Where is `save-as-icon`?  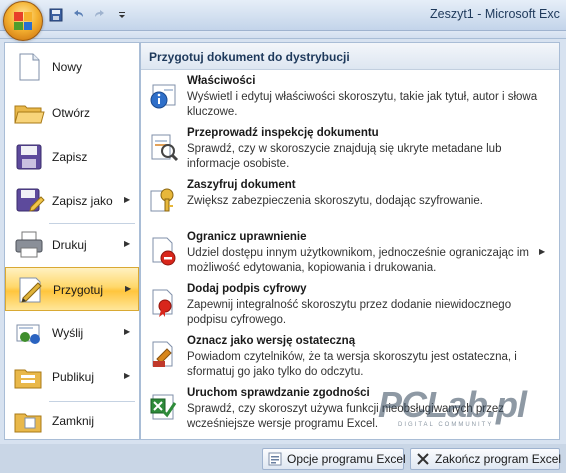
save-as-icon is located at coordinates (29, 201).